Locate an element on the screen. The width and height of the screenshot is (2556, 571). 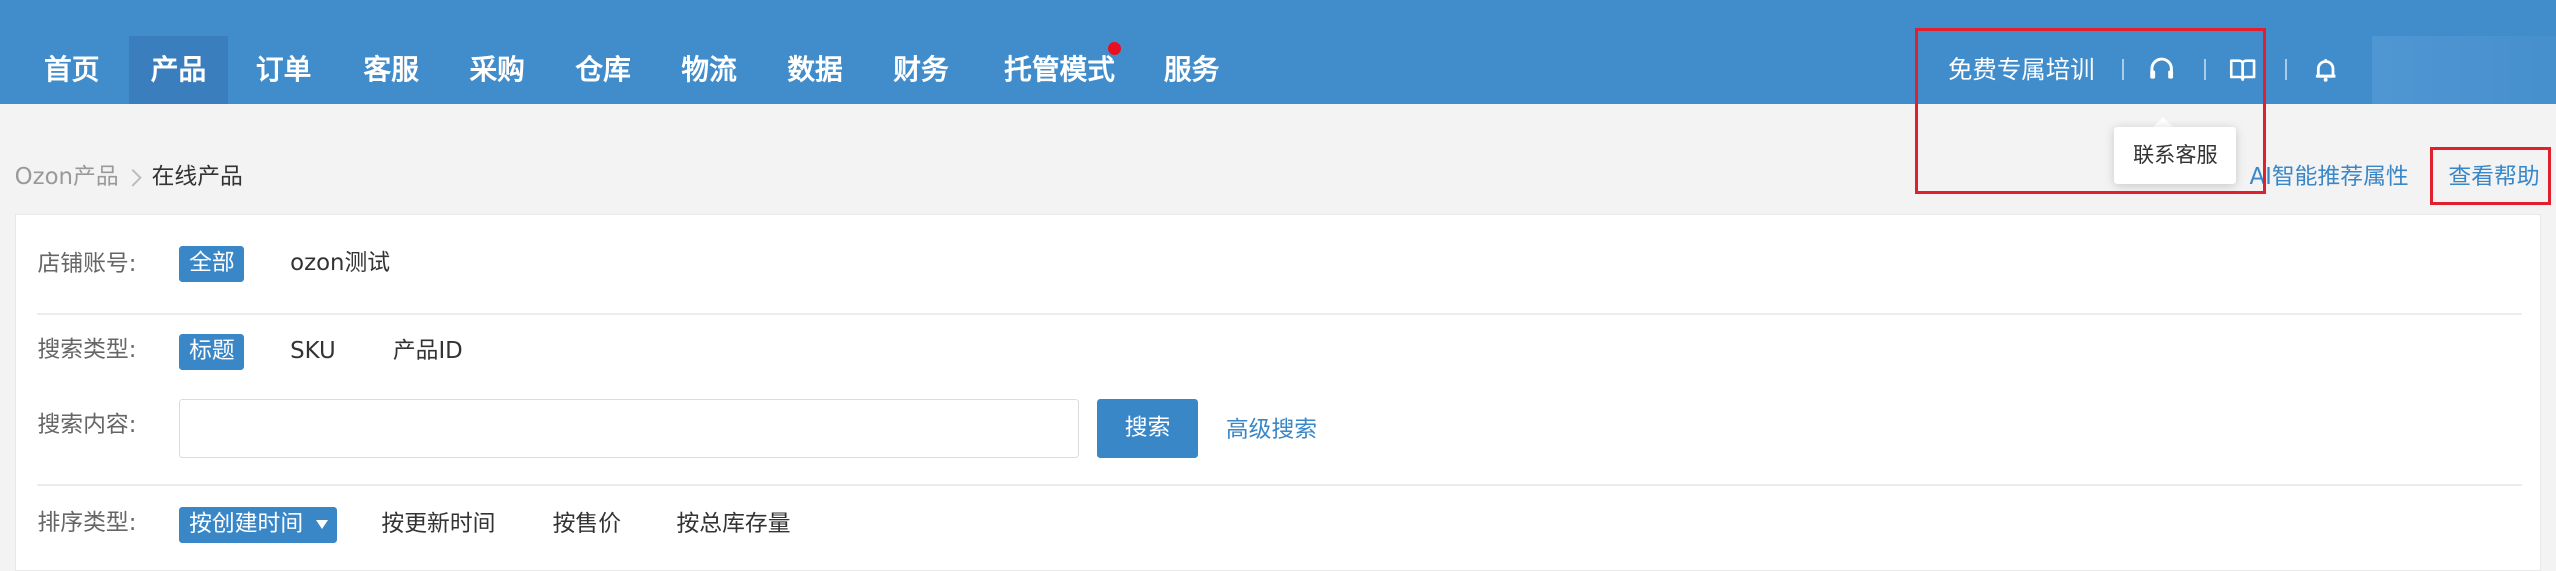
search-content-label: 搜索内容: is located at coordinates (87, 425).